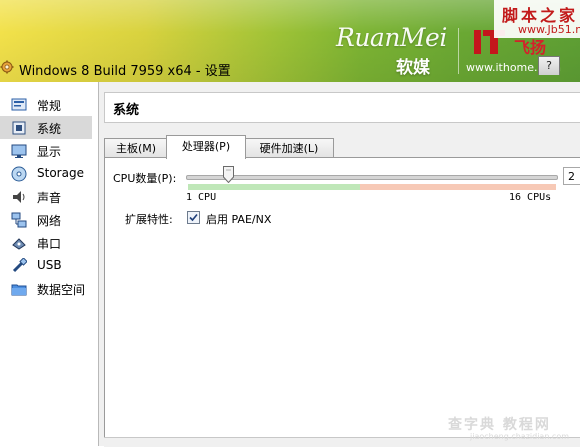 Image resolution: width=580 pixels, height=447 pixels. I want to click on network-icon, so click(19, 220).